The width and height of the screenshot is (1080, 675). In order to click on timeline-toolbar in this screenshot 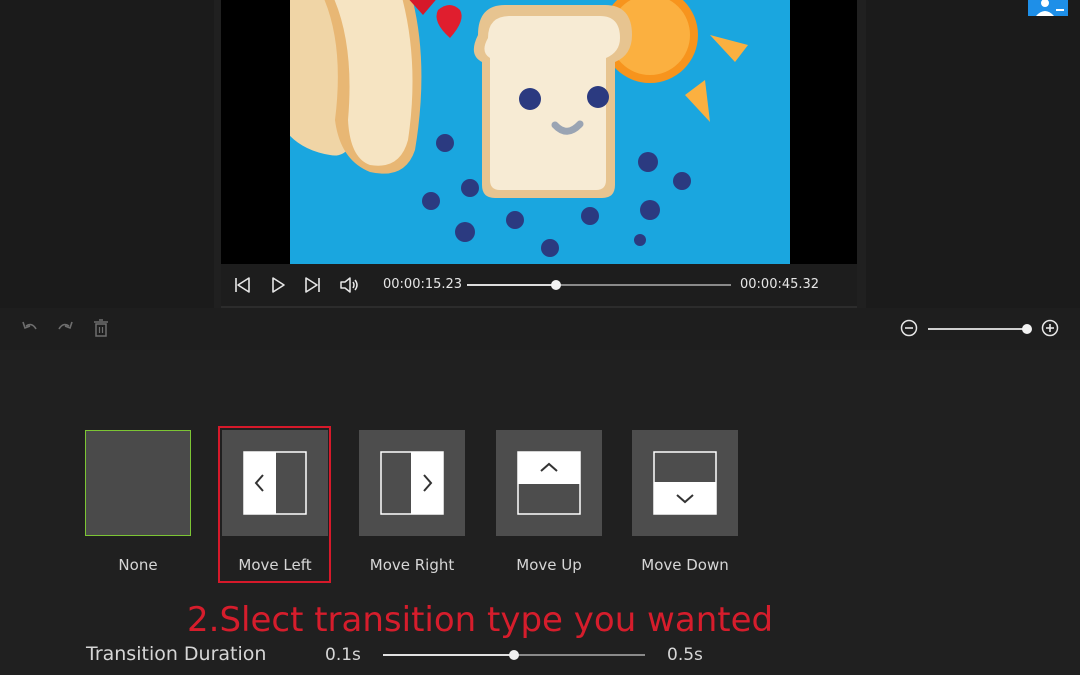, I will do `click(540, 329)`.